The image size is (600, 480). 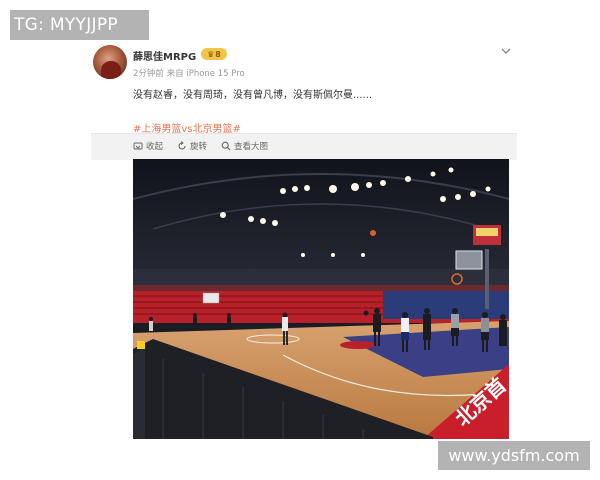 What do you see at coordinates (506, 51) in the screenshot?
I see `more-chevron-icon` at bounding box center [506, 51].